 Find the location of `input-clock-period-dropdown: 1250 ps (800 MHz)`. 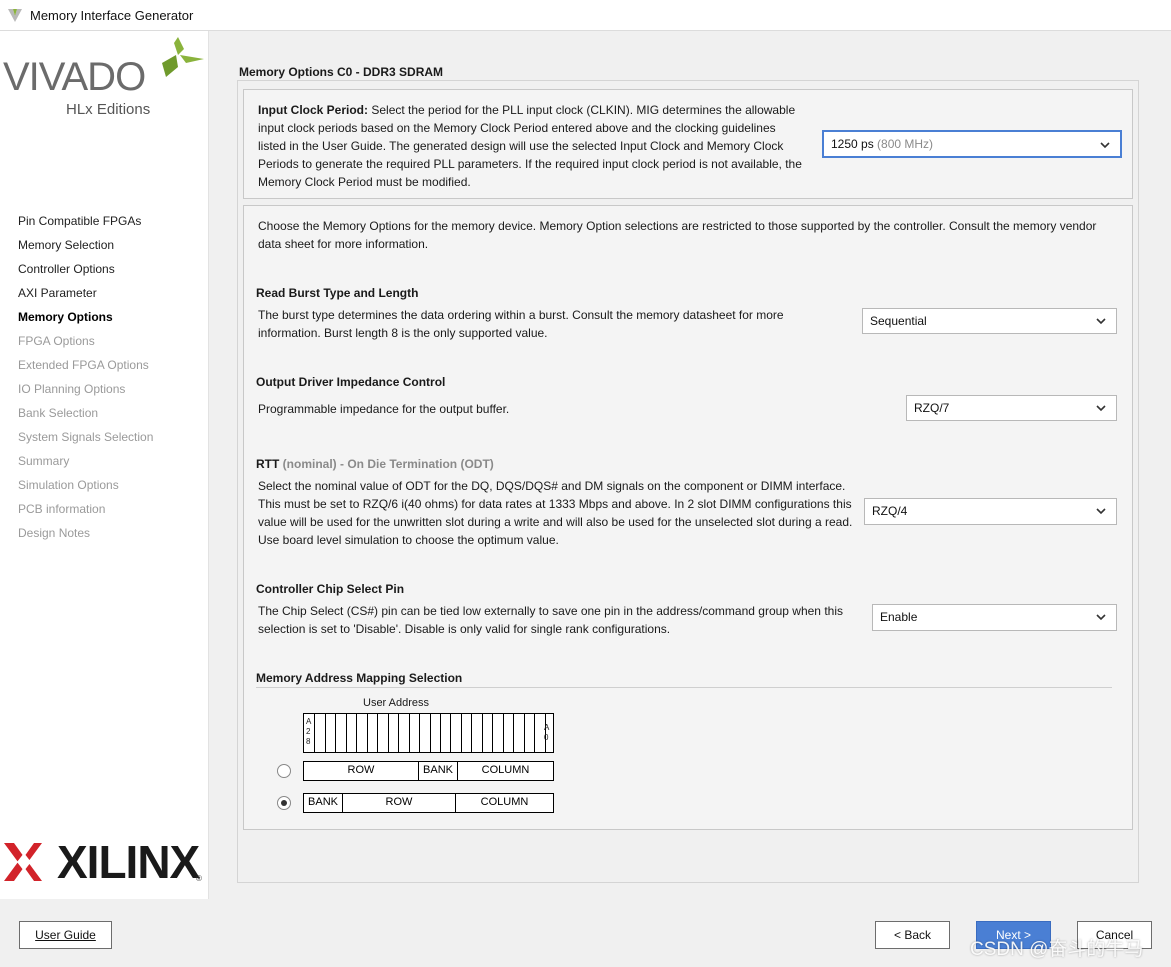

input-clock-period-dropdown: 1250 ps (800 MHz) is located at coordinates (972, 144).